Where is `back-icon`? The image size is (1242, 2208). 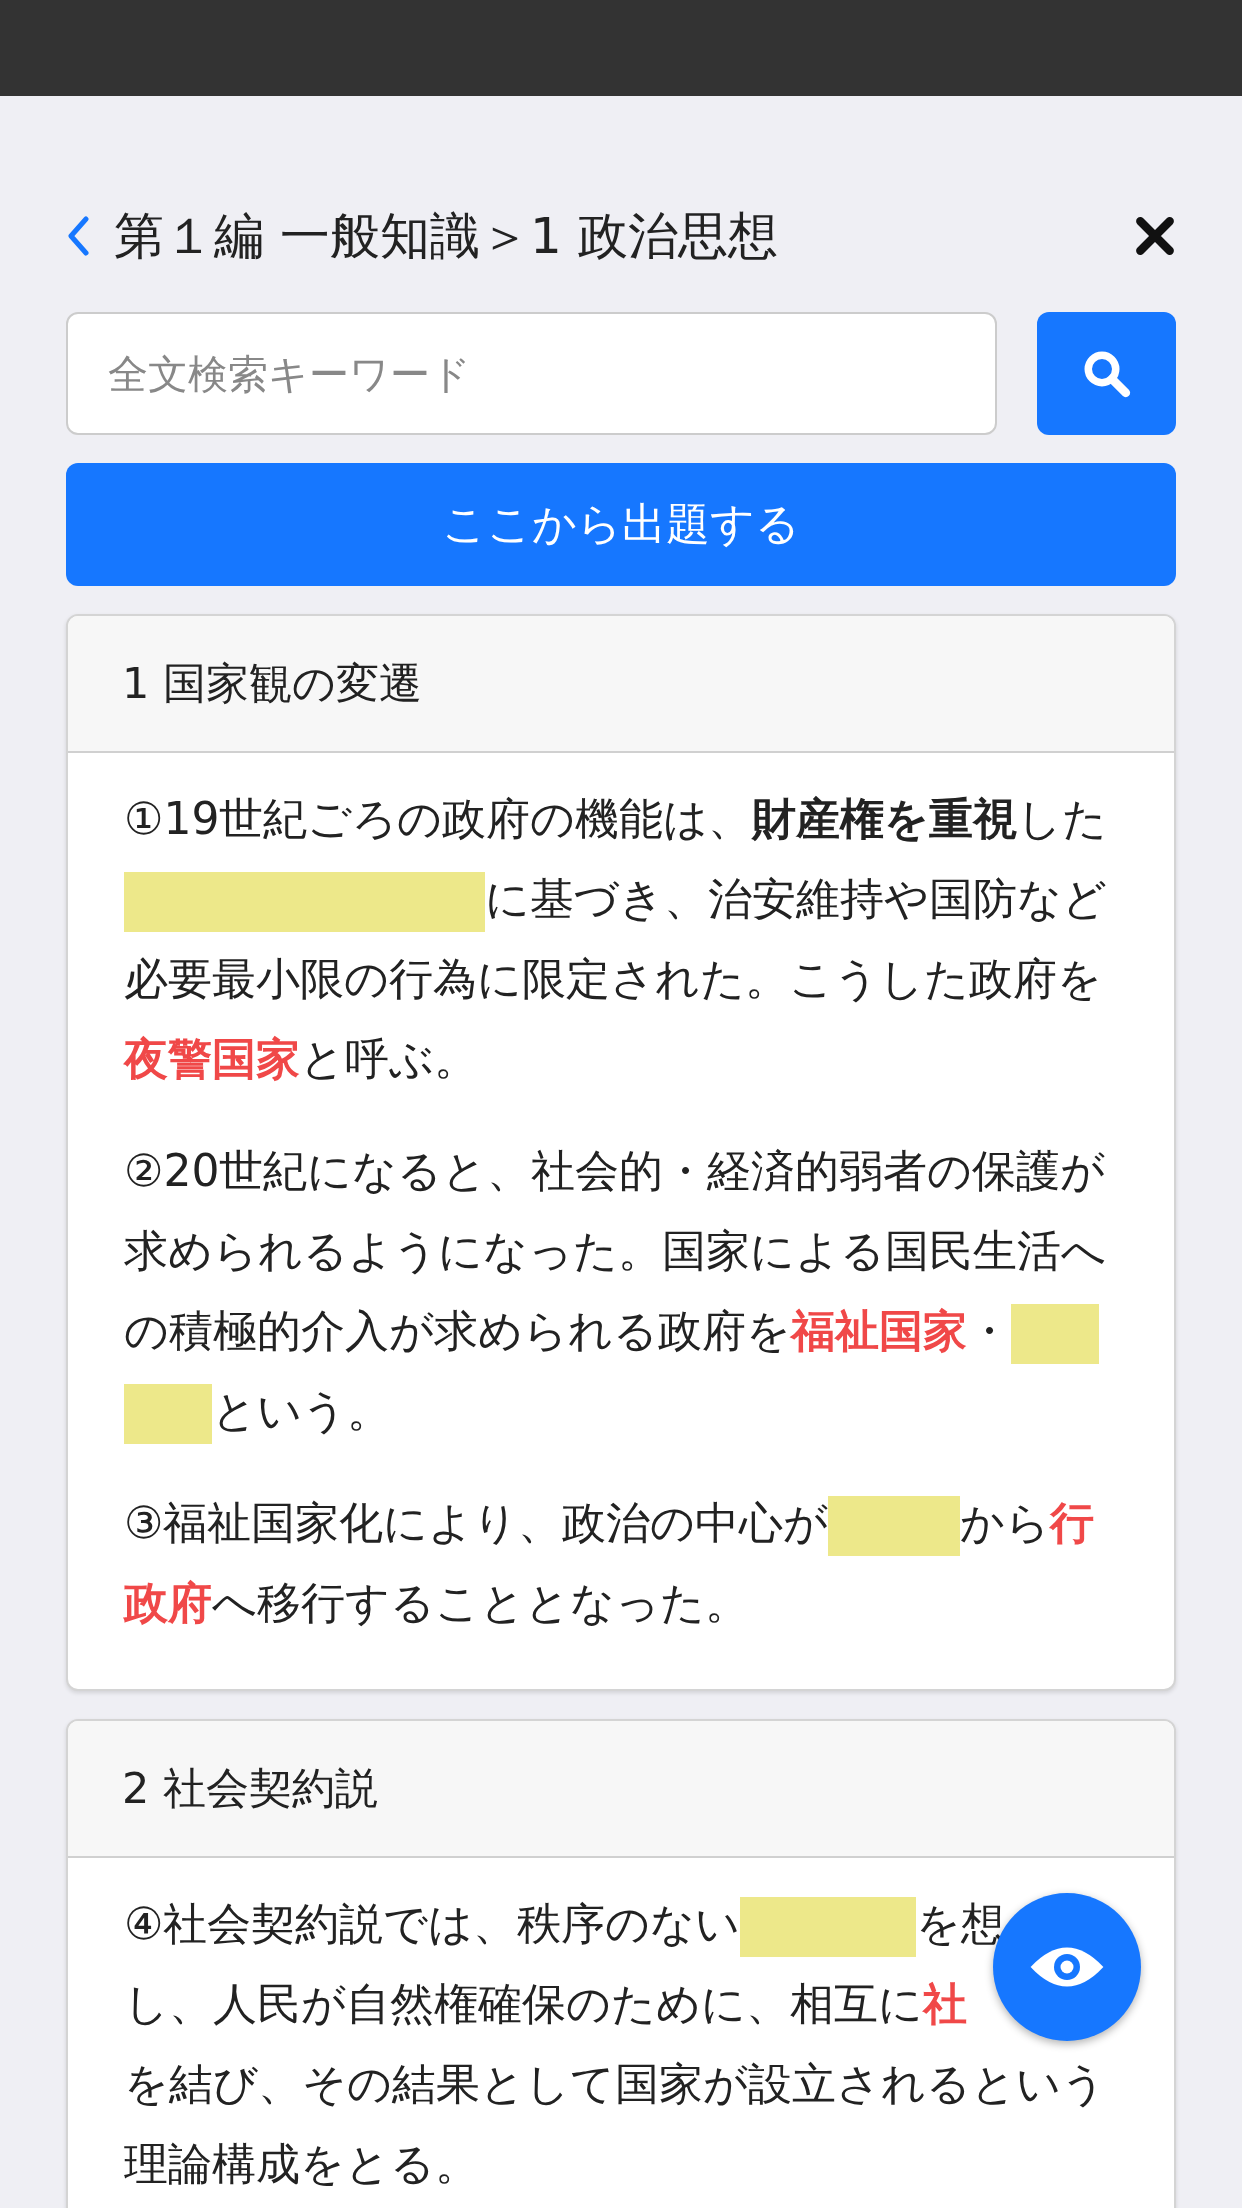
back-icon is located at coordinates (78, 236).